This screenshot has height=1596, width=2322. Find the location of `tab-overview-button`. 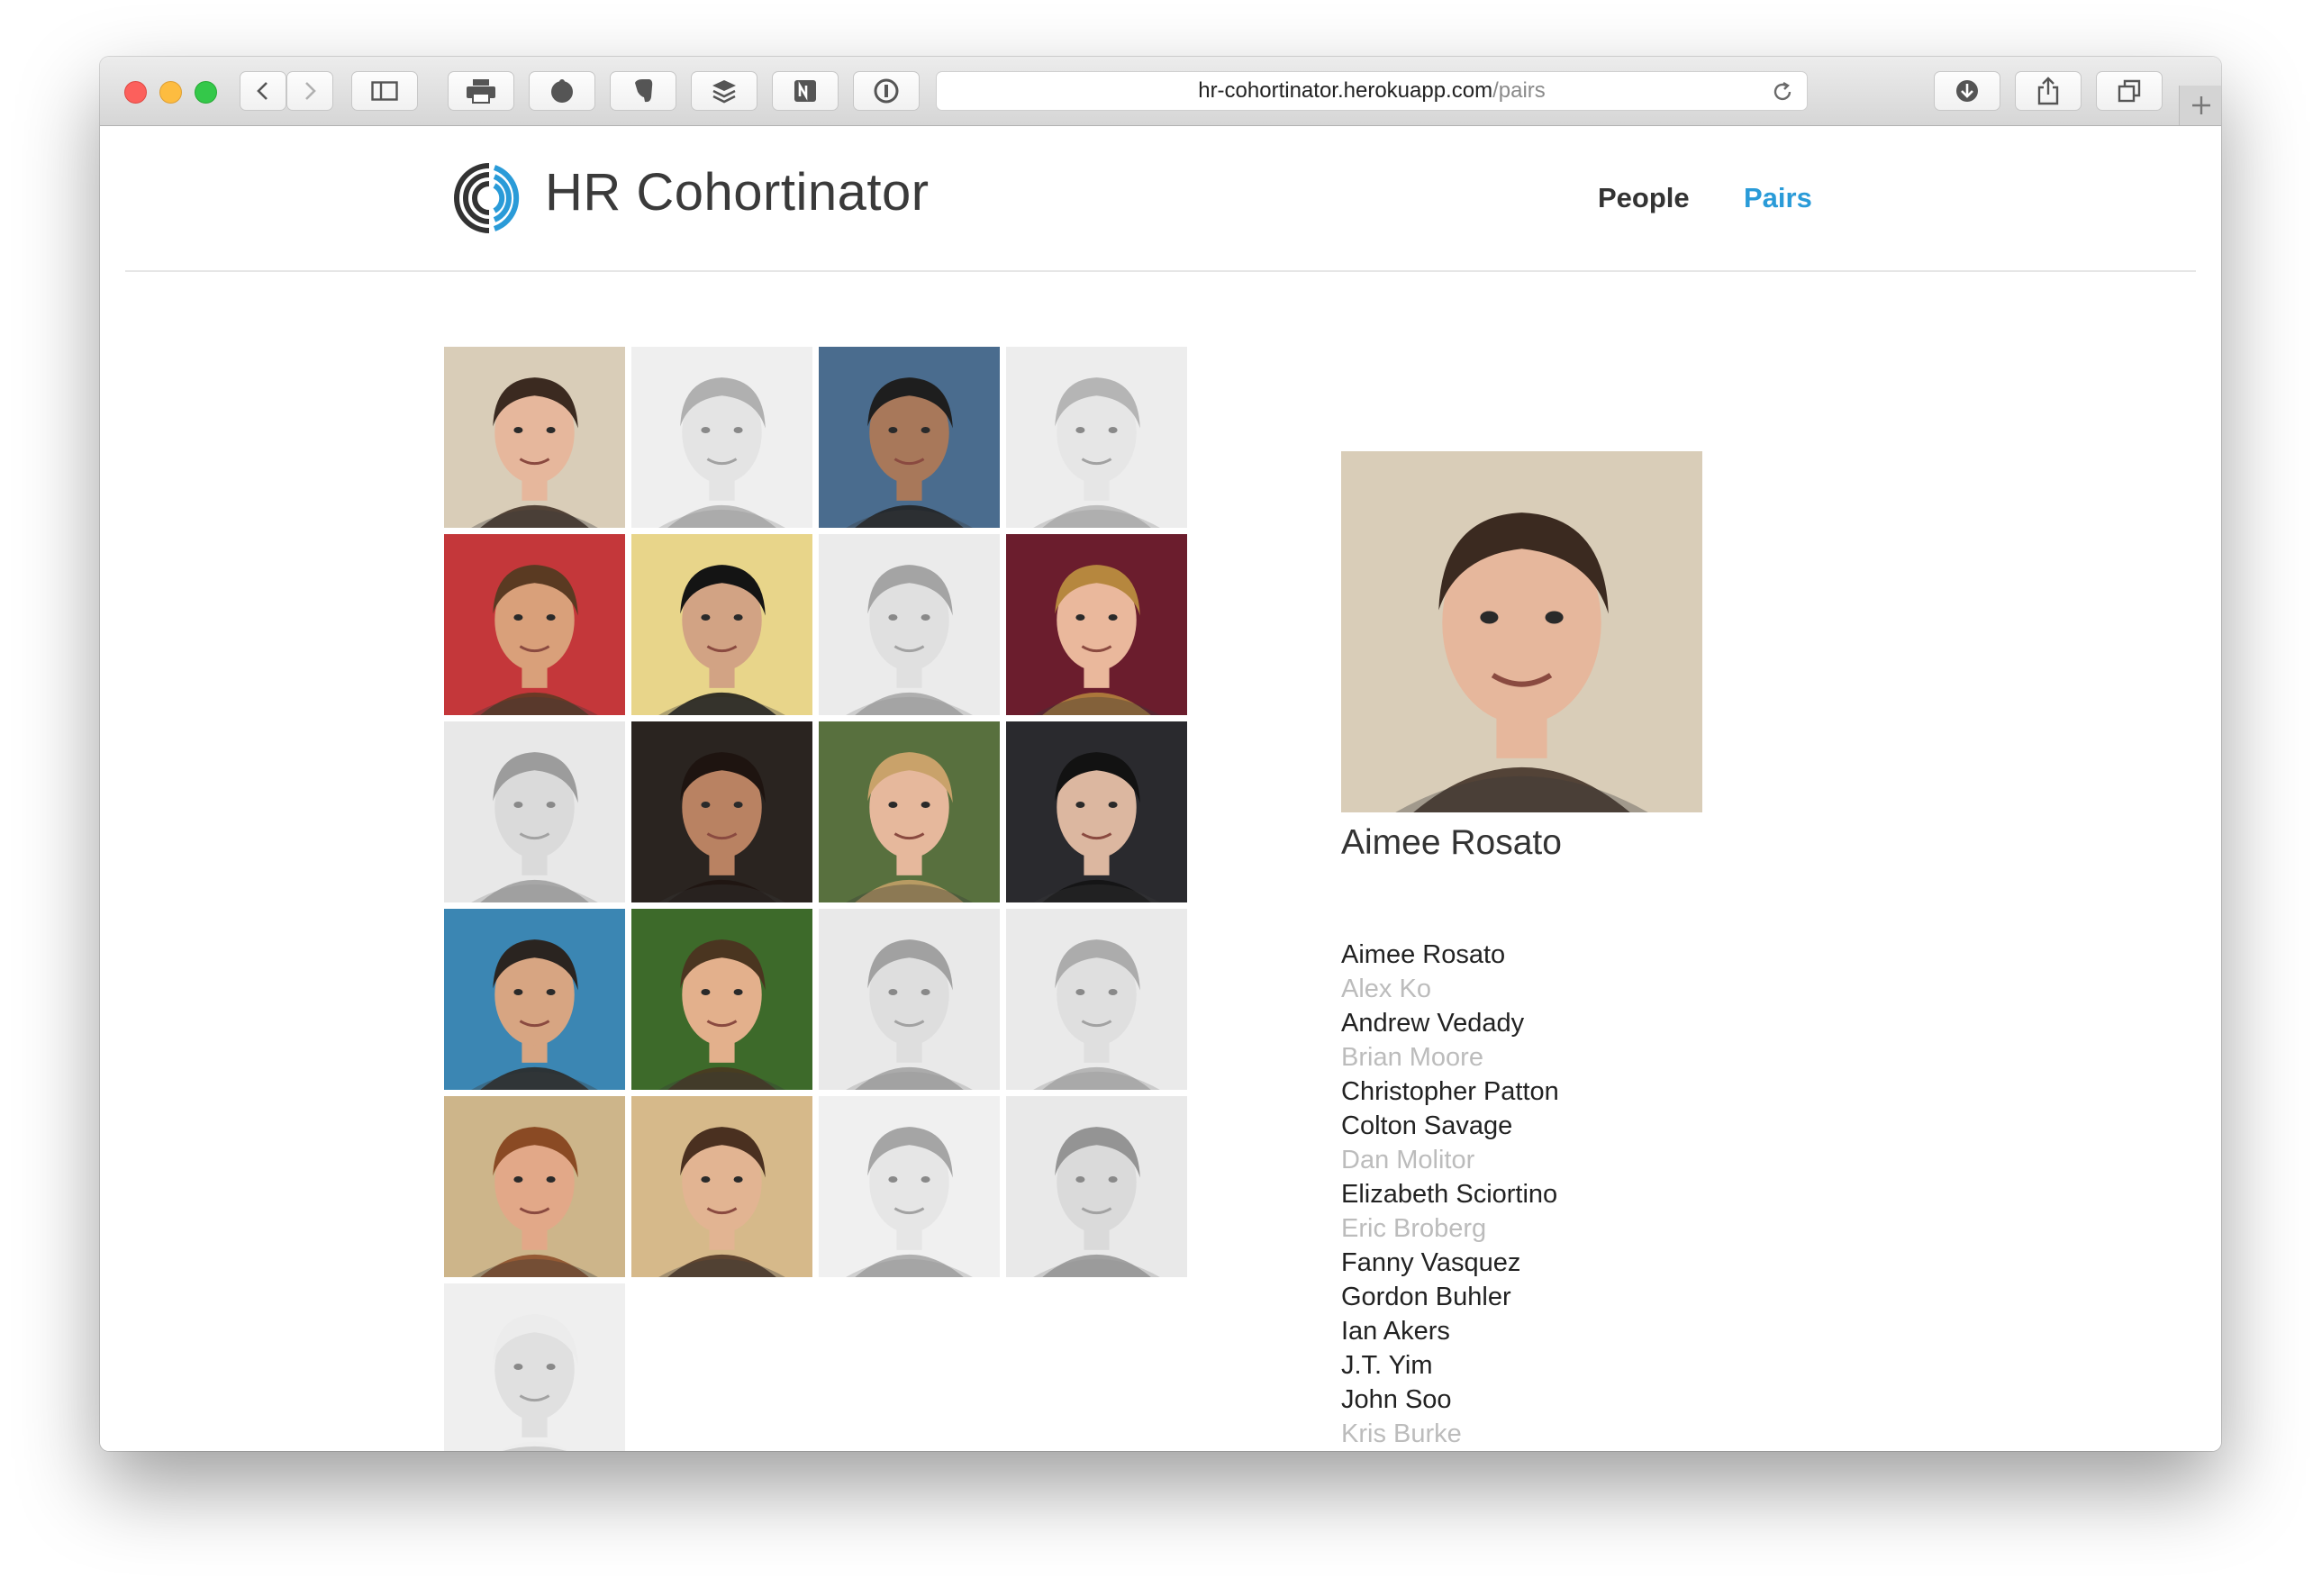

tab-overview-button is located at coordinates (2129, 91).